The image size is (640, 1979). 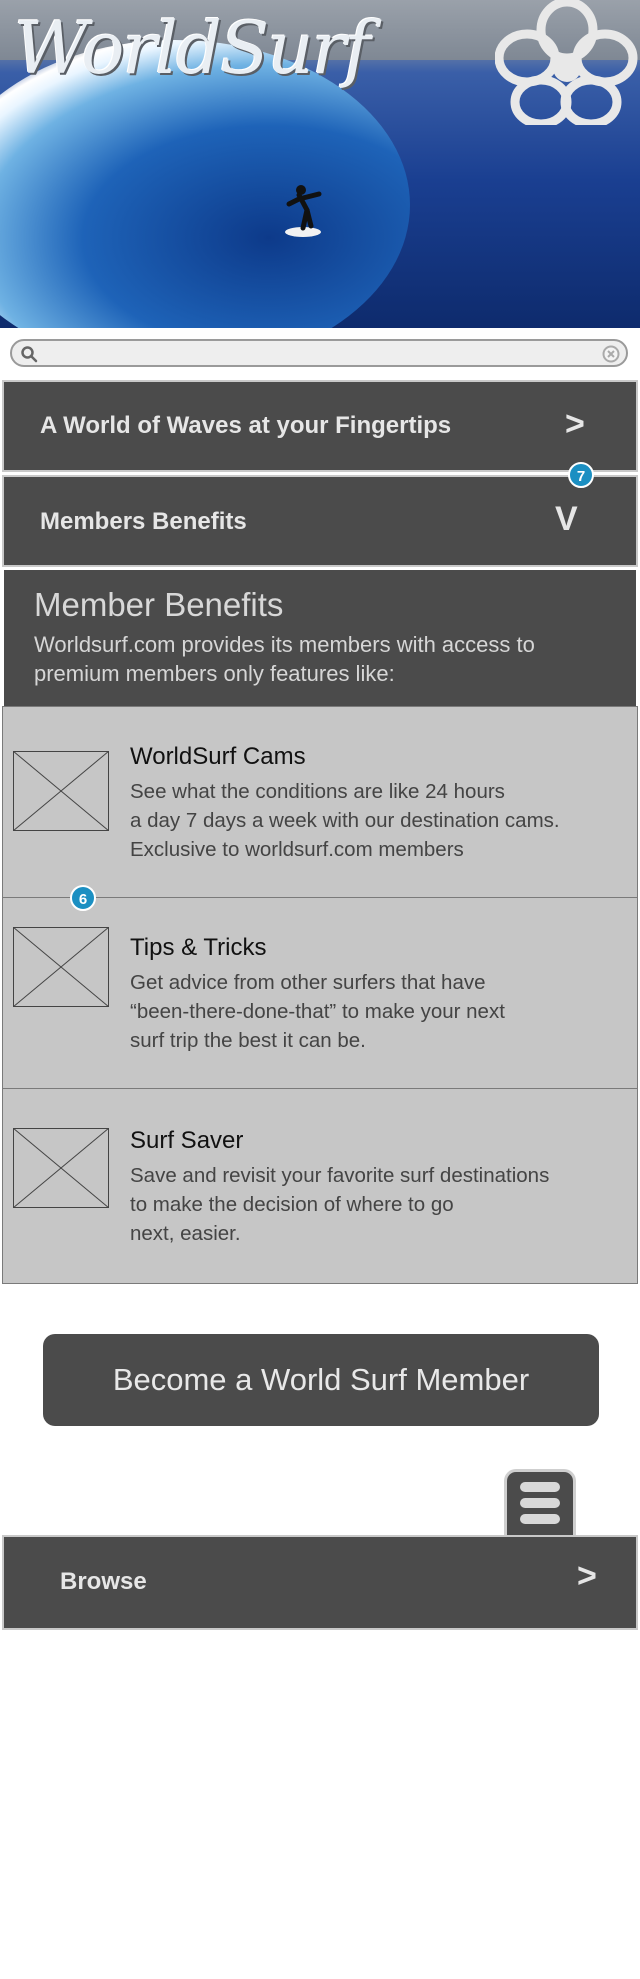 I want to click on search-input, so click(x=319, y=353).